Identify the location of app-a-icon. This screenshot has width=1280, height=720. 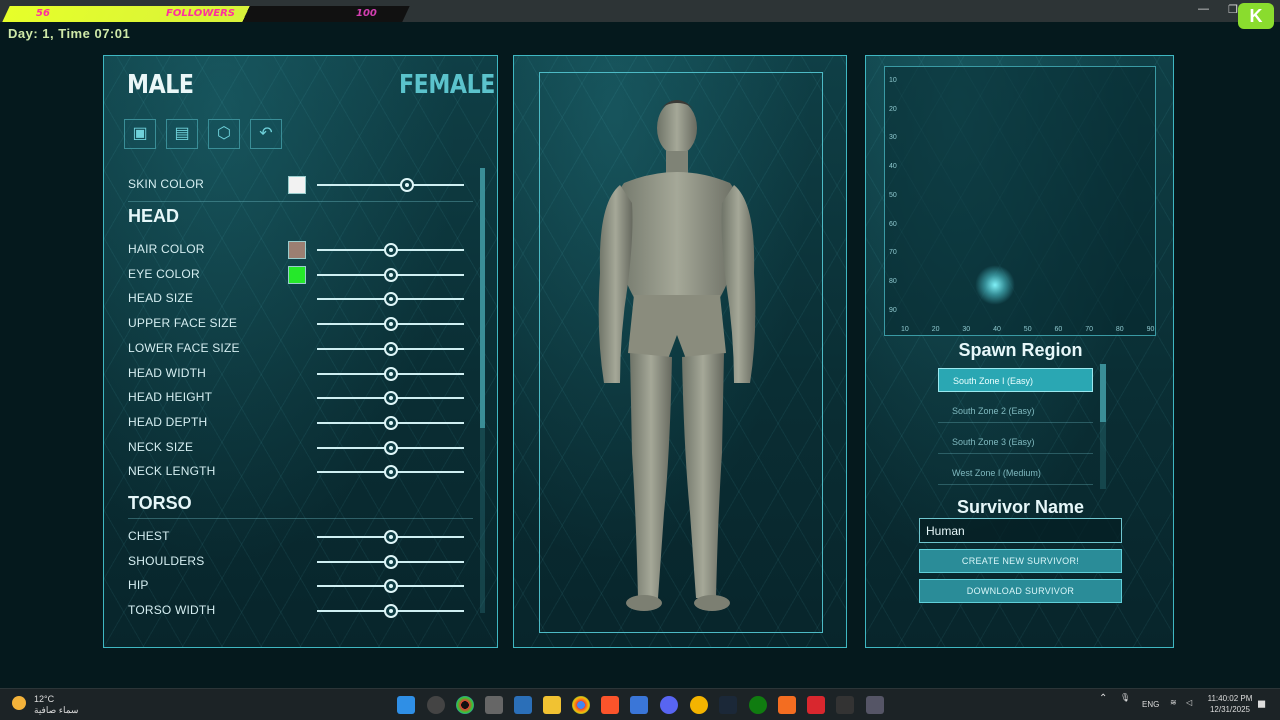
(787, 705).